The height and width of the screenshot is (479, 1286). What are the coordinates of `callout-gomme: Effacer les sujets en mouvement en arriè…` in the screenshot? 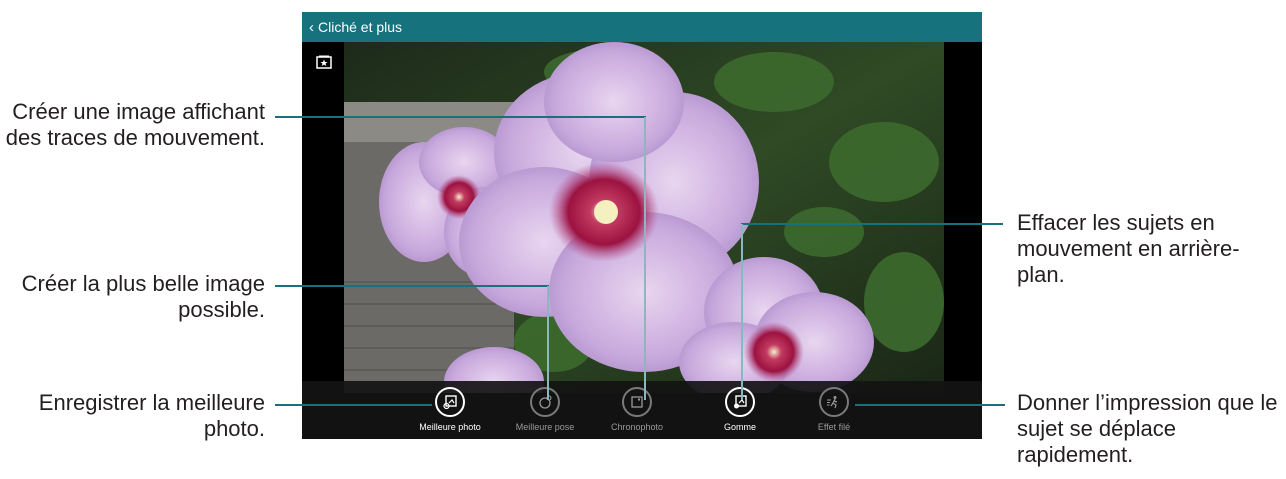 It's located at (1128, 248).